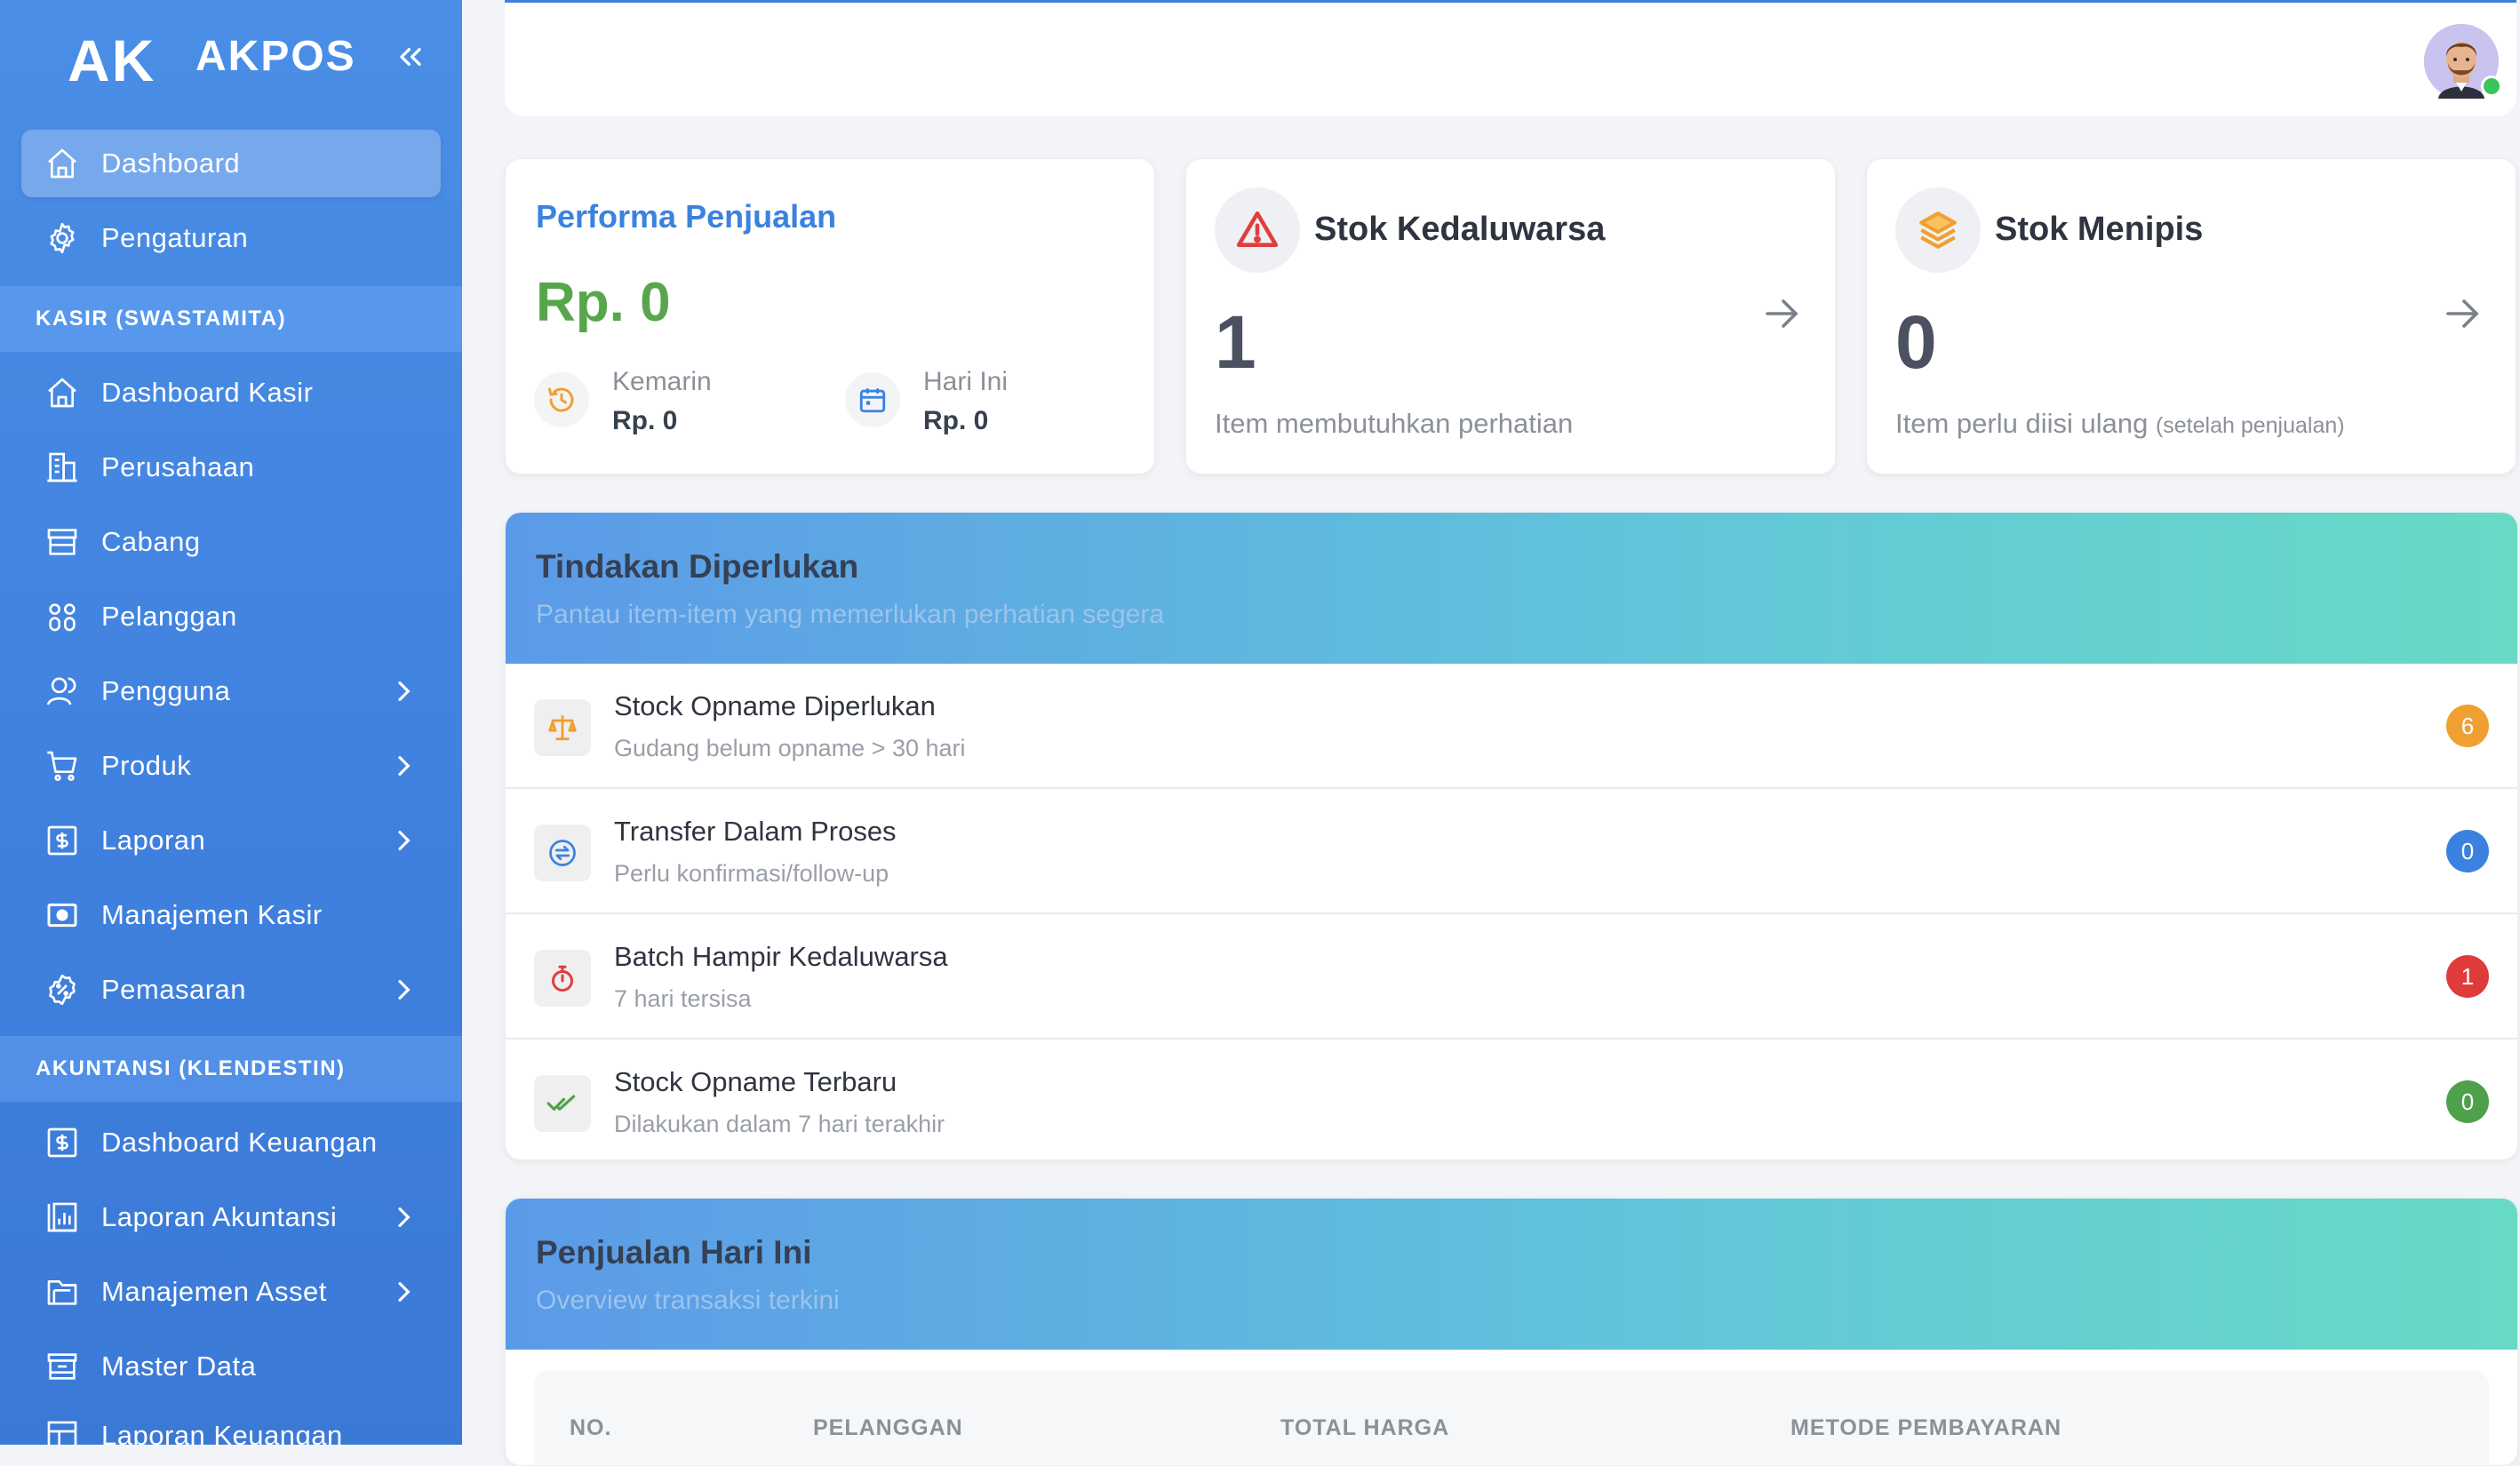 The image size is (2520, 1466). I want to click on kemarin-stat: Kemarin Rp. 0, so click(623, 401).